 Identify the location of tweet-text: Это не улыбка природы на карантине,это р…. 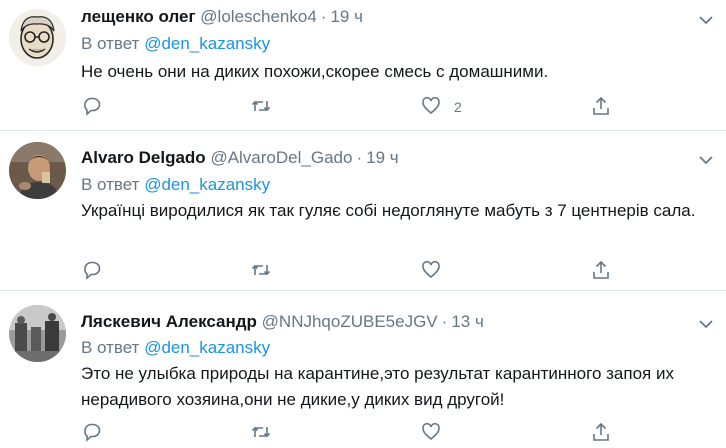
(377, 386).